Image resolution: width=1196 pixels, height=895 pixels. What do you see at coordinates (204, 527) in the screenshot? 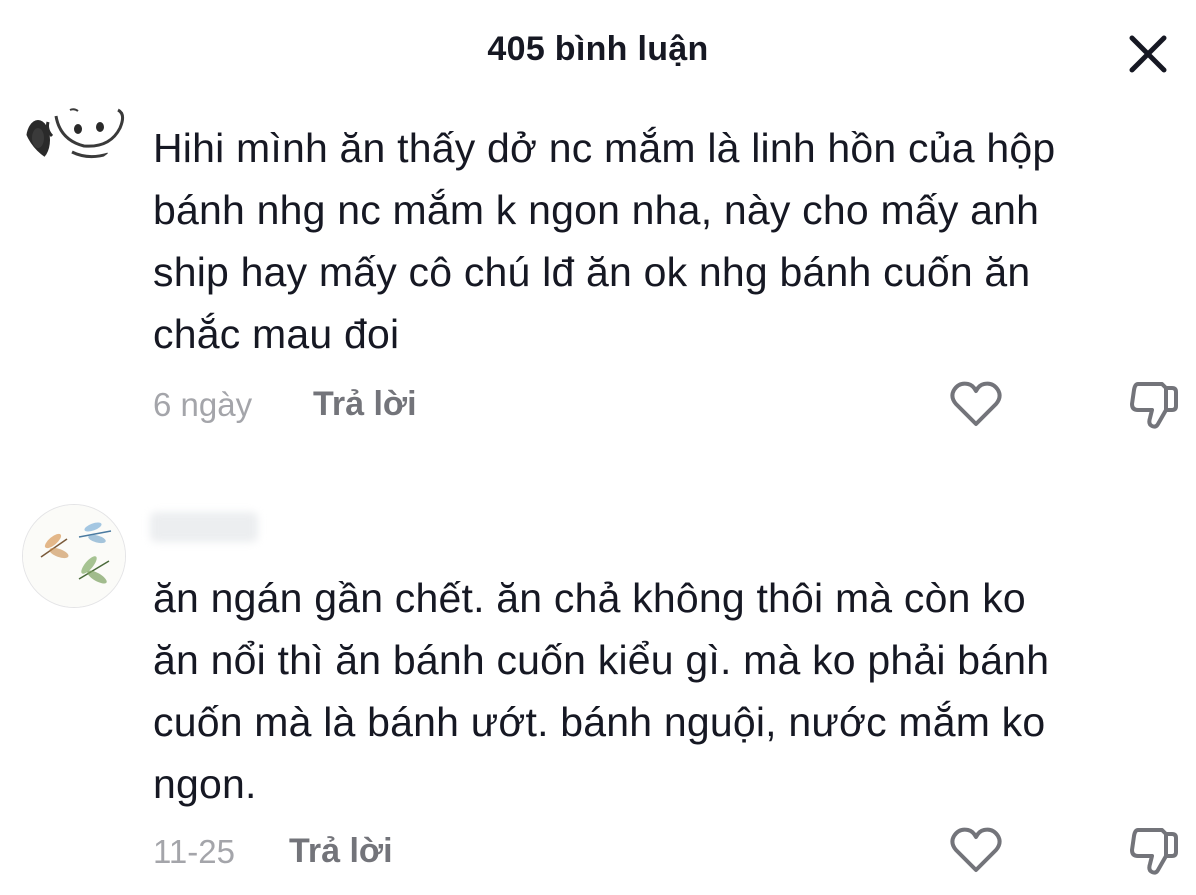
I see `username-blurred` at bounding box center [204, 527].